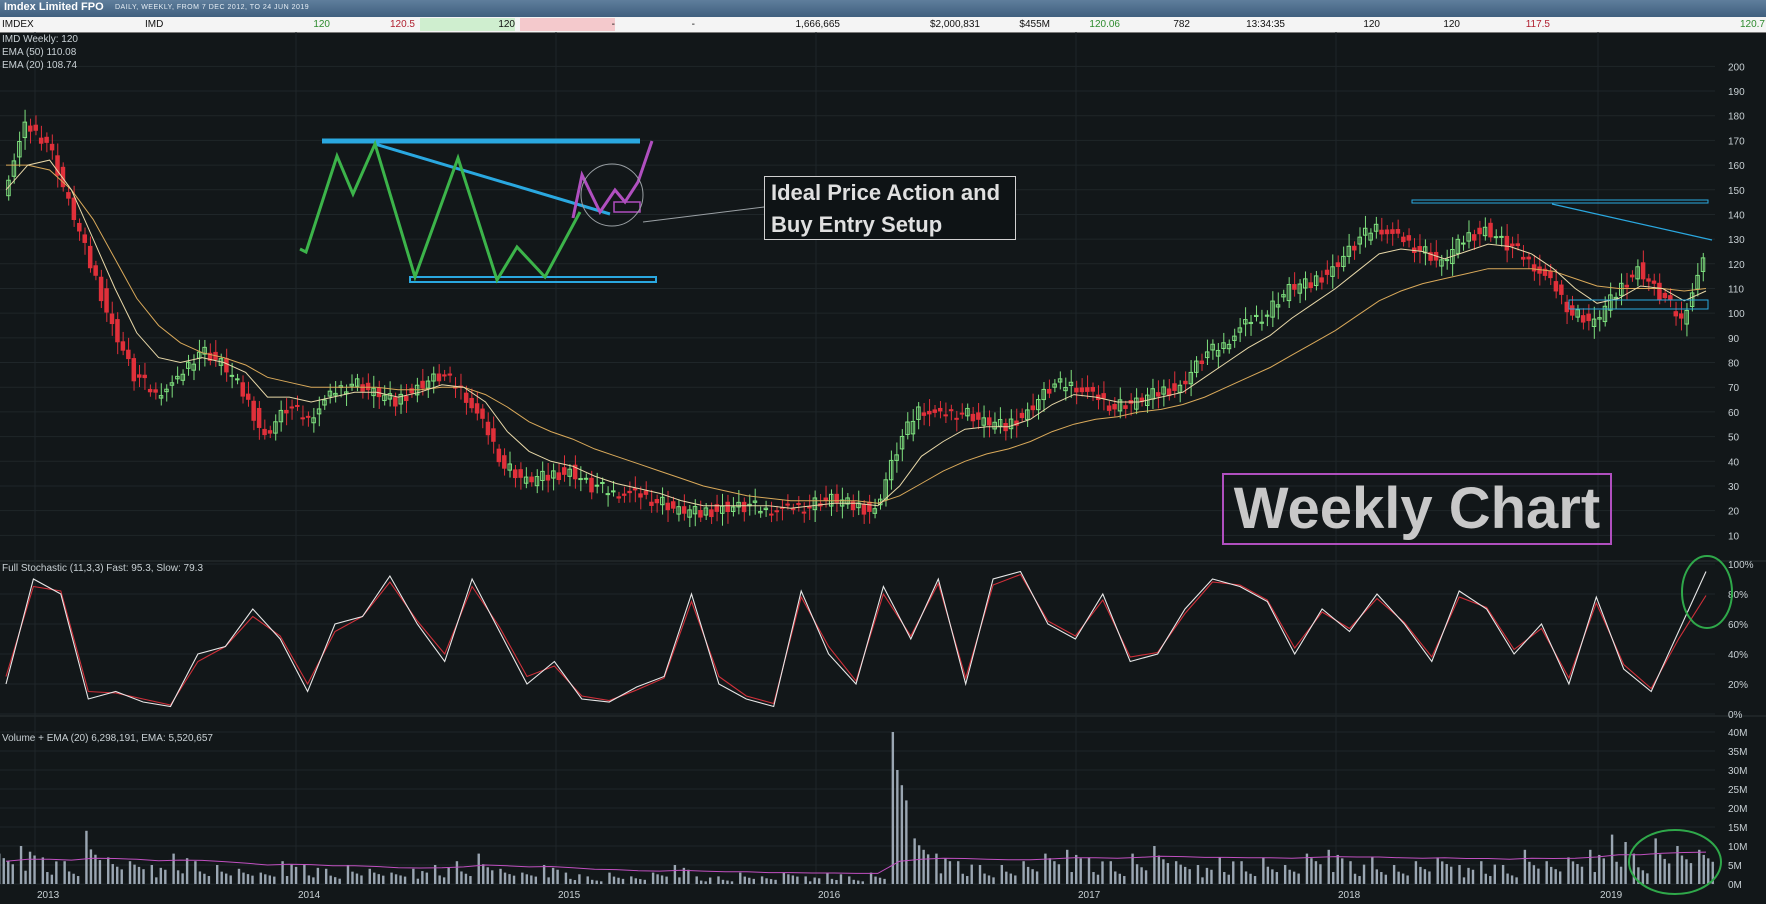 Image resolution: width=1766 pixels, height=904 pixels. Describe the element at coordinates (1734, 512) in the screenshot. I see `price-tick-label: 20` at that location.